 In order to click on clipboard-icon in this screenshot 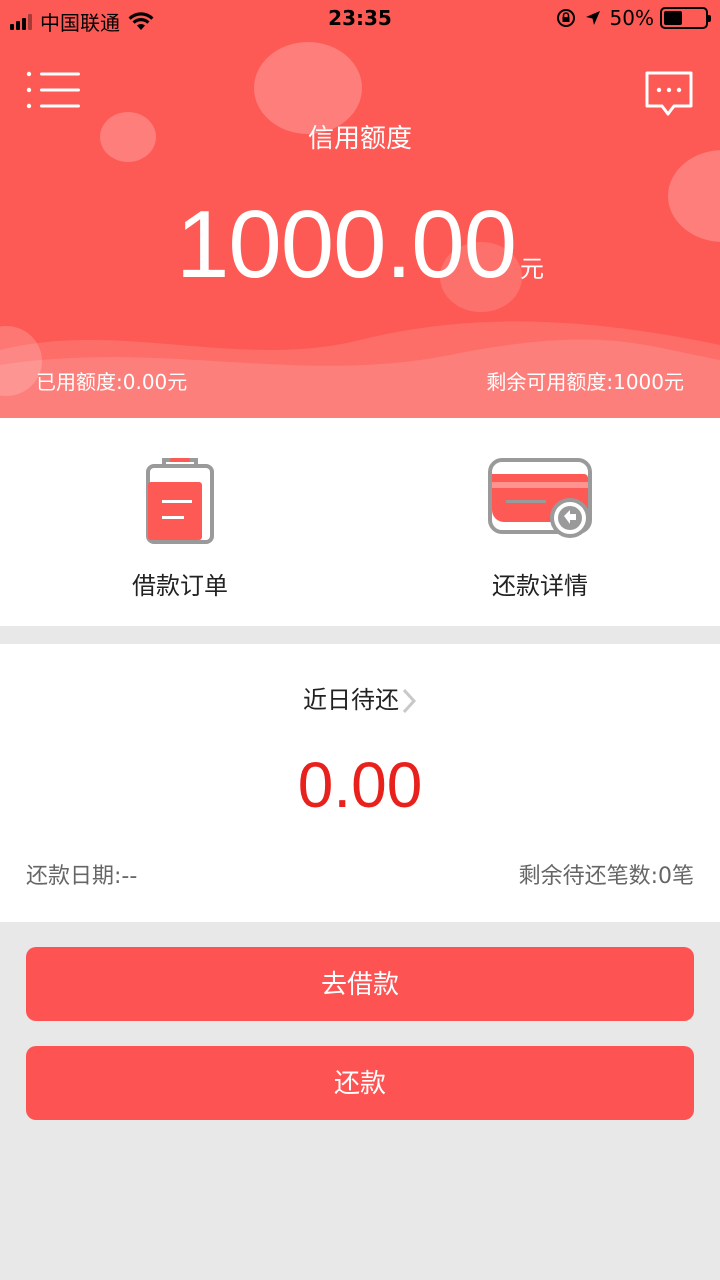, I will do `click(180, 501)`.